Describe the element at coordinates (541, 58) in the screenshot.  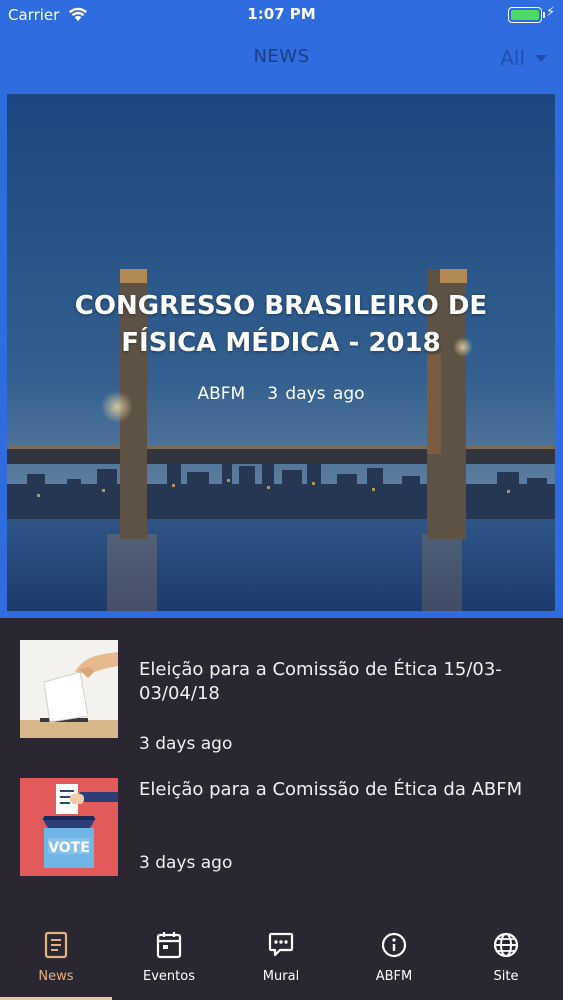
I see `chevron-down-icon` at that location.